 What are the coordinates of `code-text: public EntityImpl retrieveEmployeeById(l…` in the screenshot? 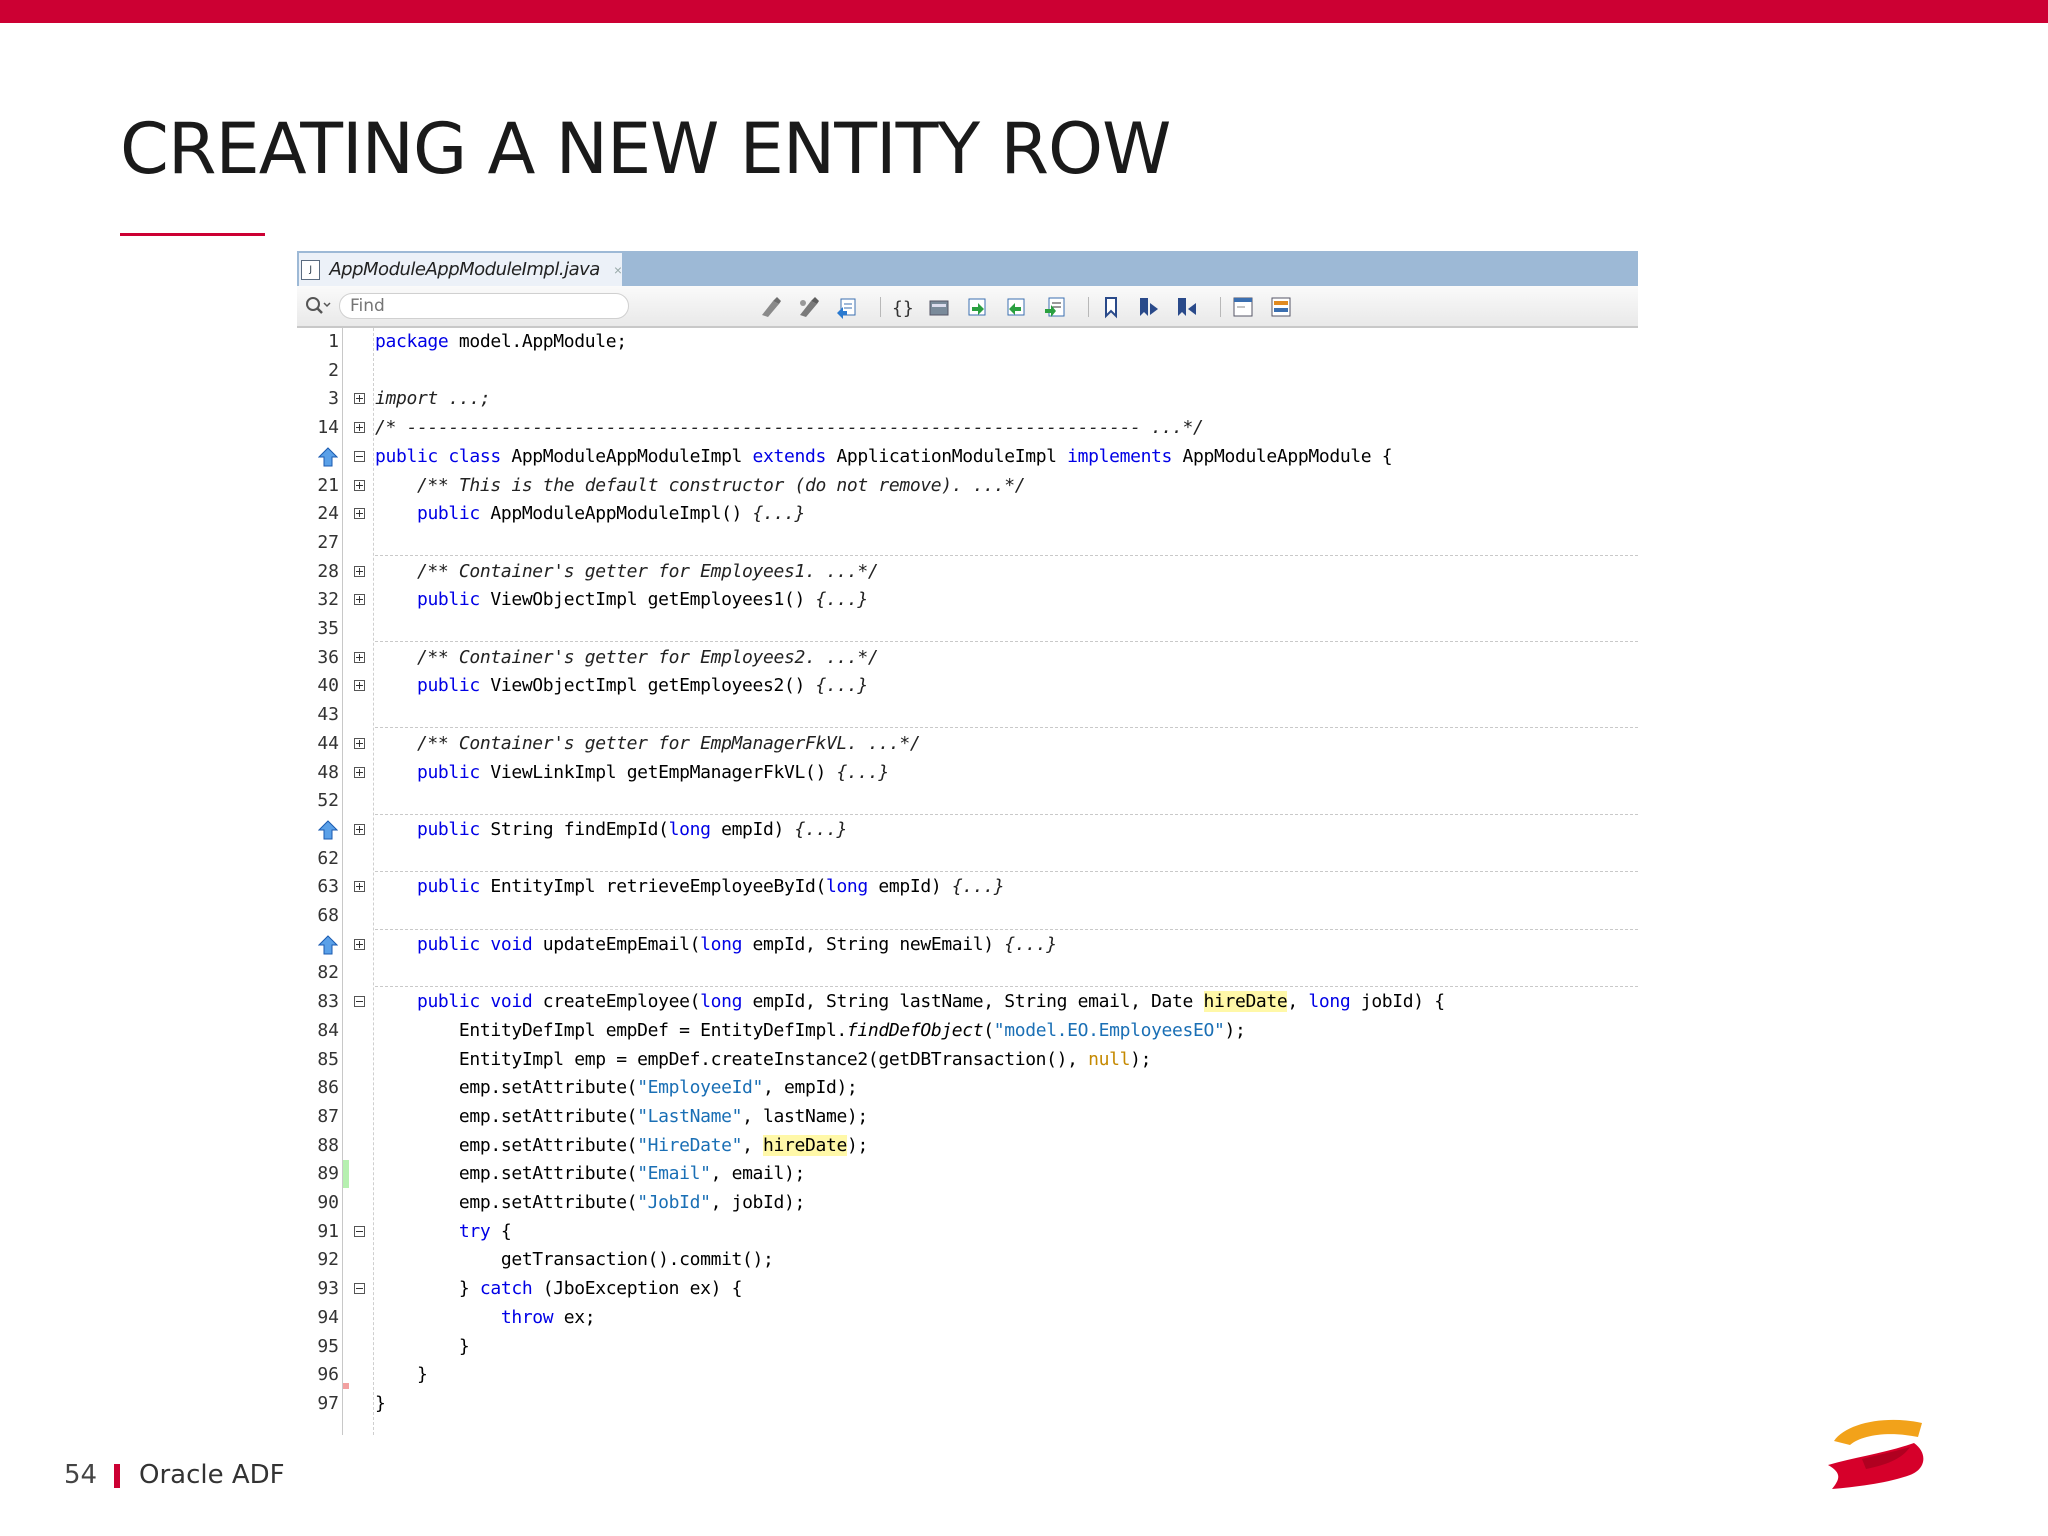 It's located at (710, 887).